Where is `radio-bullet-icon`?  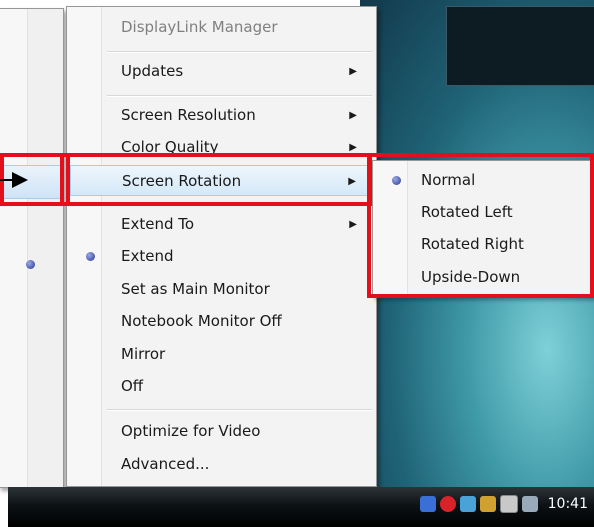
radio-bullet-icon is located at coordinates (90, 256).